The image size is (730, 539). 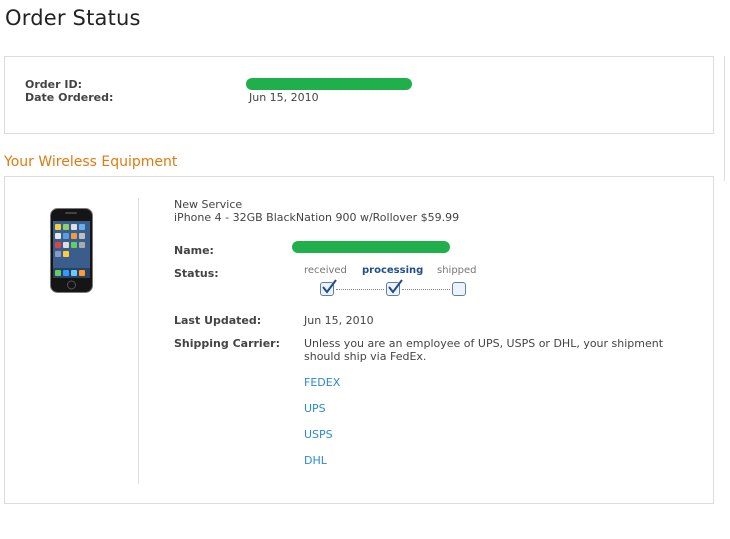 What do you see at coordinates (218, 320) in the screenshot?
I see `last-updated-label: Last Updated:` at bounding box center [218, 320].